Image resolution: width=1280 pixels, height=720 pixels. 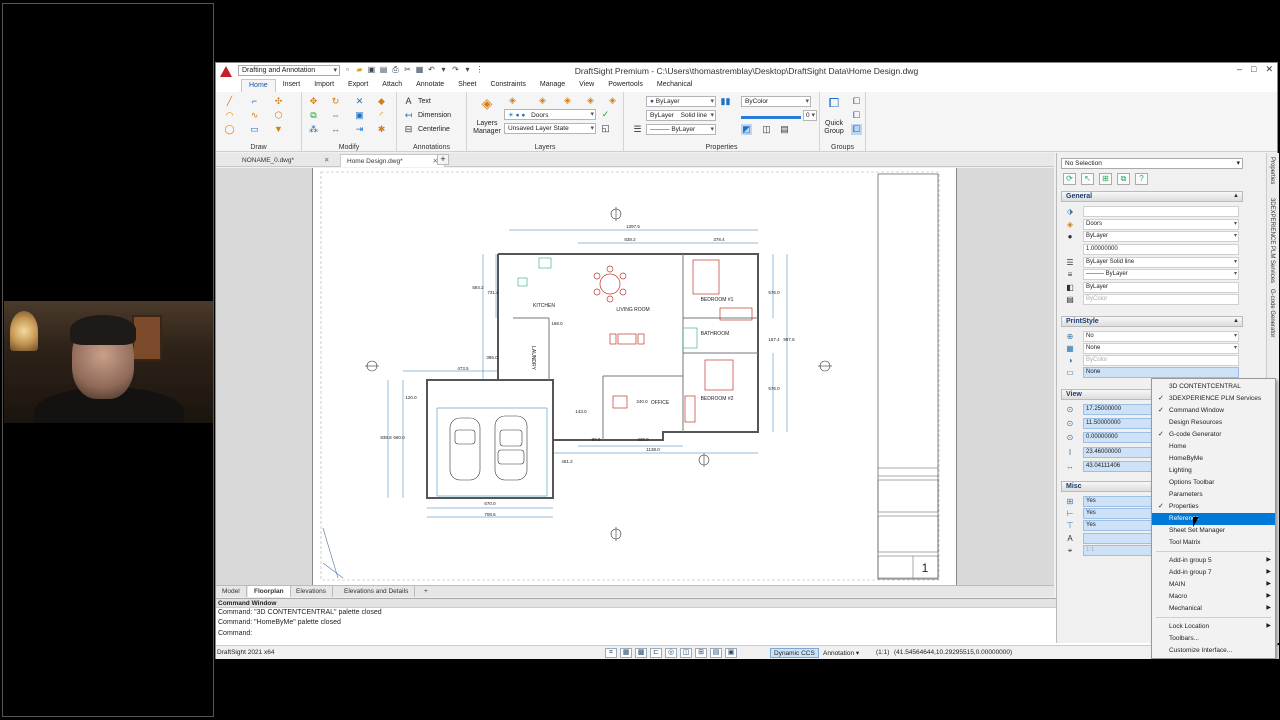 What do you see at coordinates (731, 653) in the screenshot?
I see `quick-input-icon: ▣` at bounding box center [731, 653].